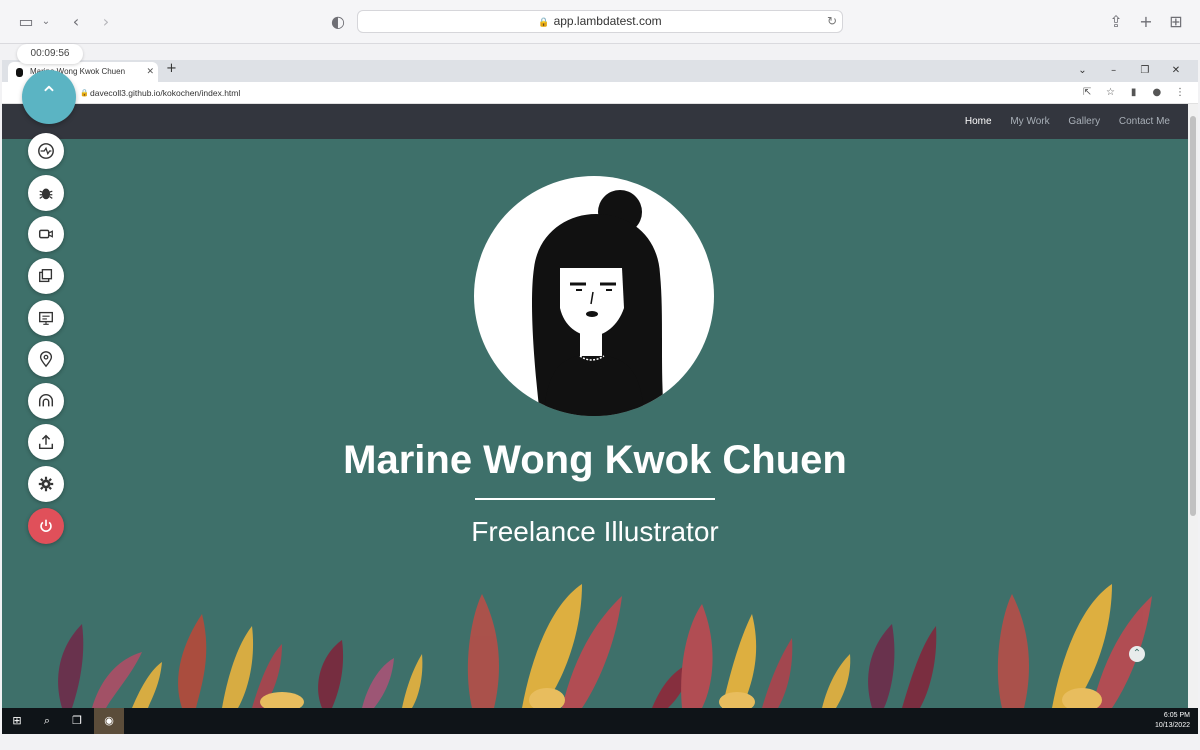  I want to click on chevron-down-icon: ⌄, so click(46, 22).